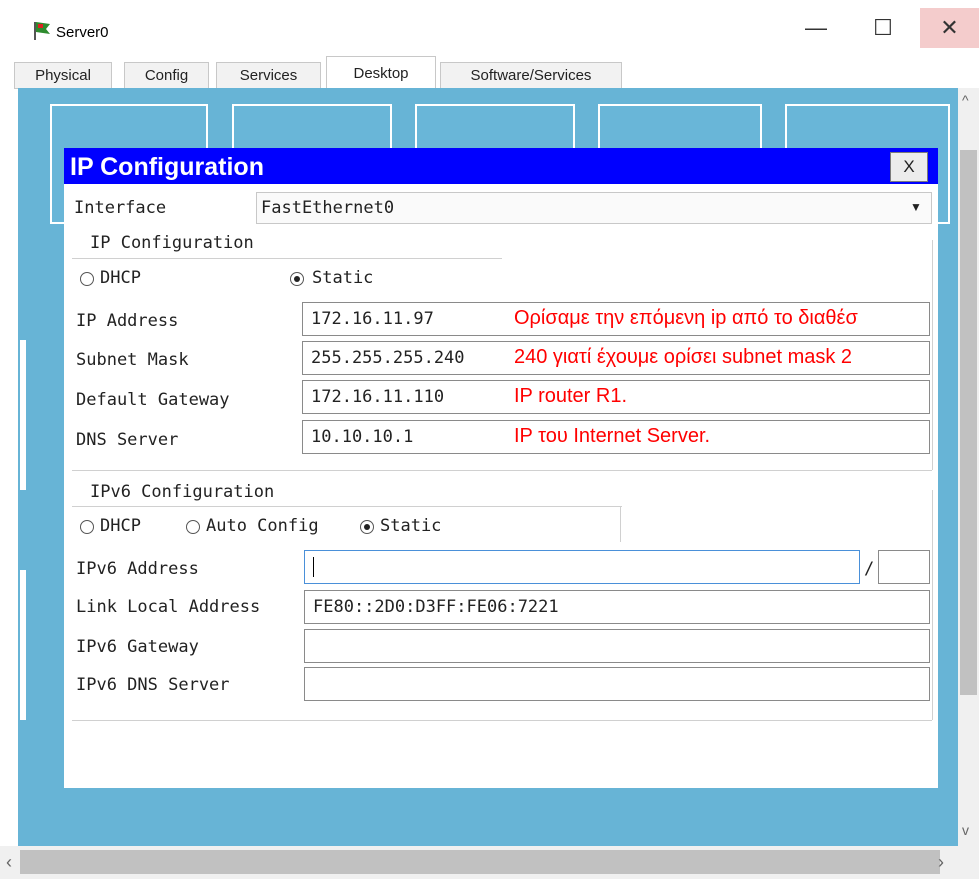  What do you see at coordinates (9, 862) in the screenshot?
I see `scroll-left-arrow-icon: ‹` at bounding box center [9, 862].